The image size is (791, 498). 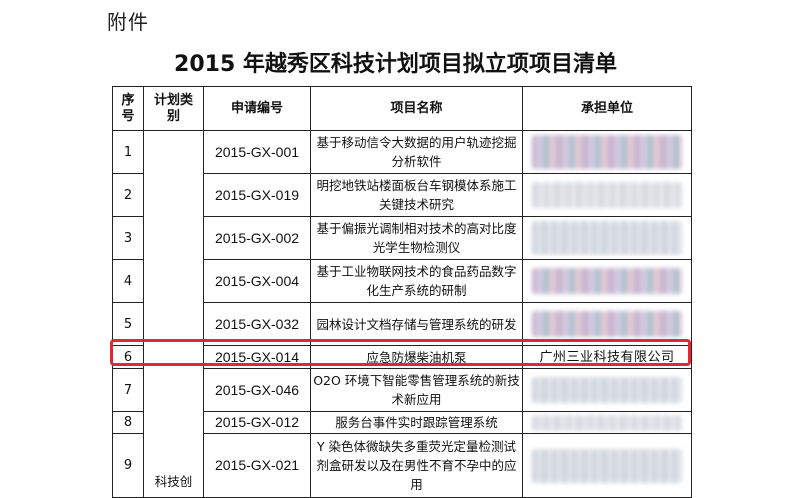 What do you see at coordinates (416, 357) in the screenshot?
I see `row-name: 应急防爆柴油机泵` at bounding box center [416, 357].